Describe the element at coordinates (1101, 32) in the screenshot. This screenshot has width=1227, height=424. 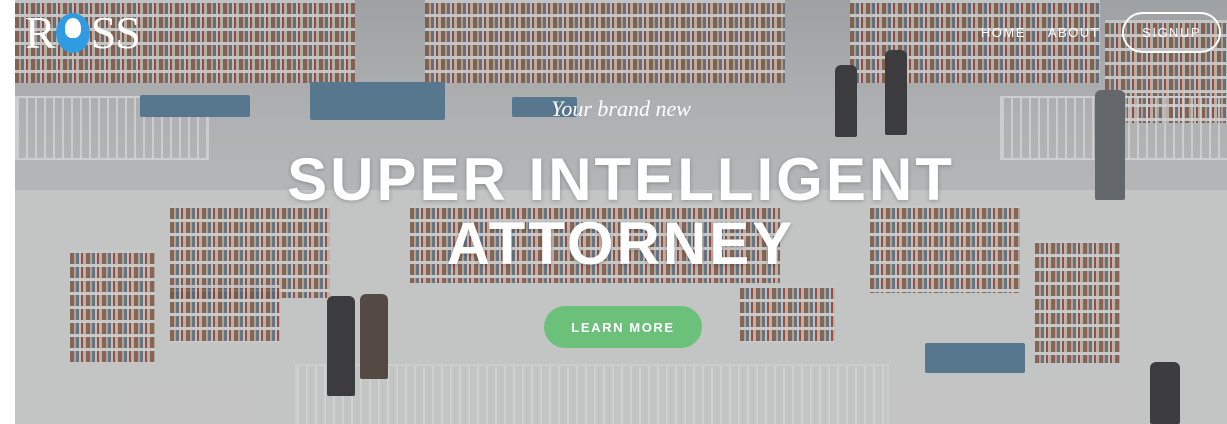
I see `main-nav: HOME ABOUT SIGNUP` at that location.